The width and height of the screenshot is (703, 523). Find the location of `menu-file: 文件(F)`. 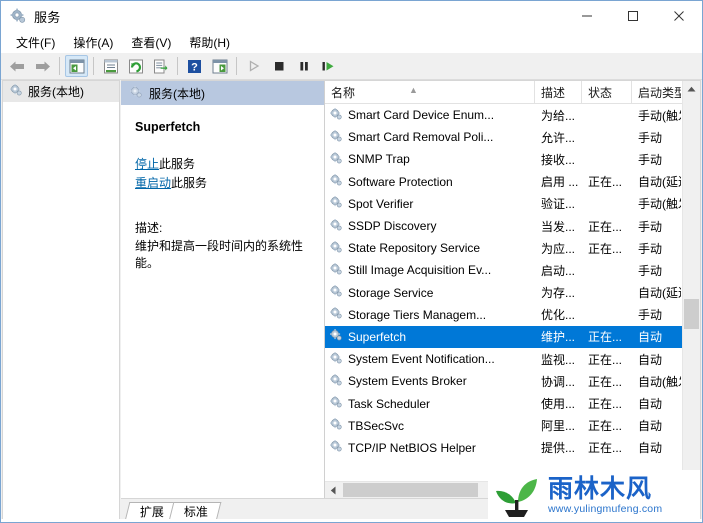

menu-file: 文件(F) is located at coordinates (35, 42).